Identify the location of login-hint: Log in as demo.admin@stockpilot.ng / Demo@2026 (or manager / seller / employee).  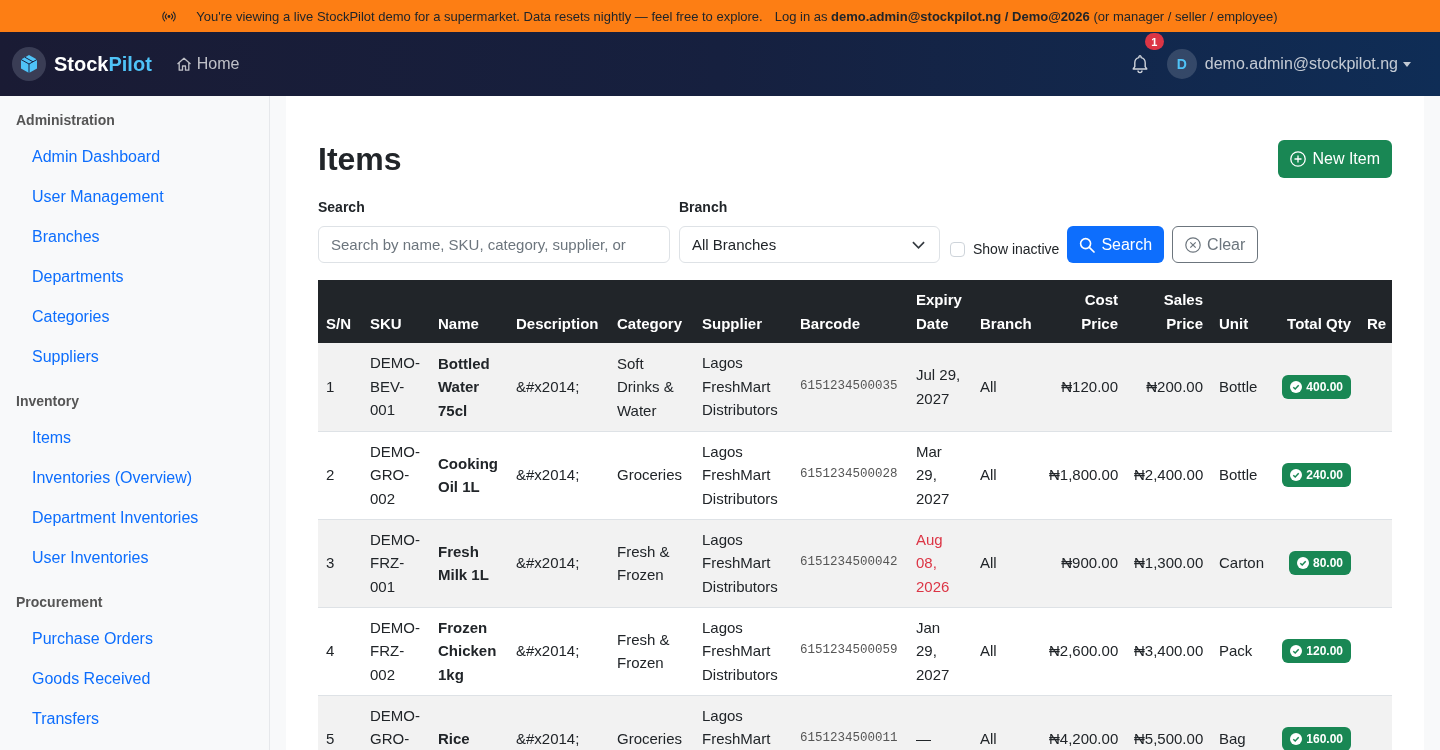
(1026, 16).